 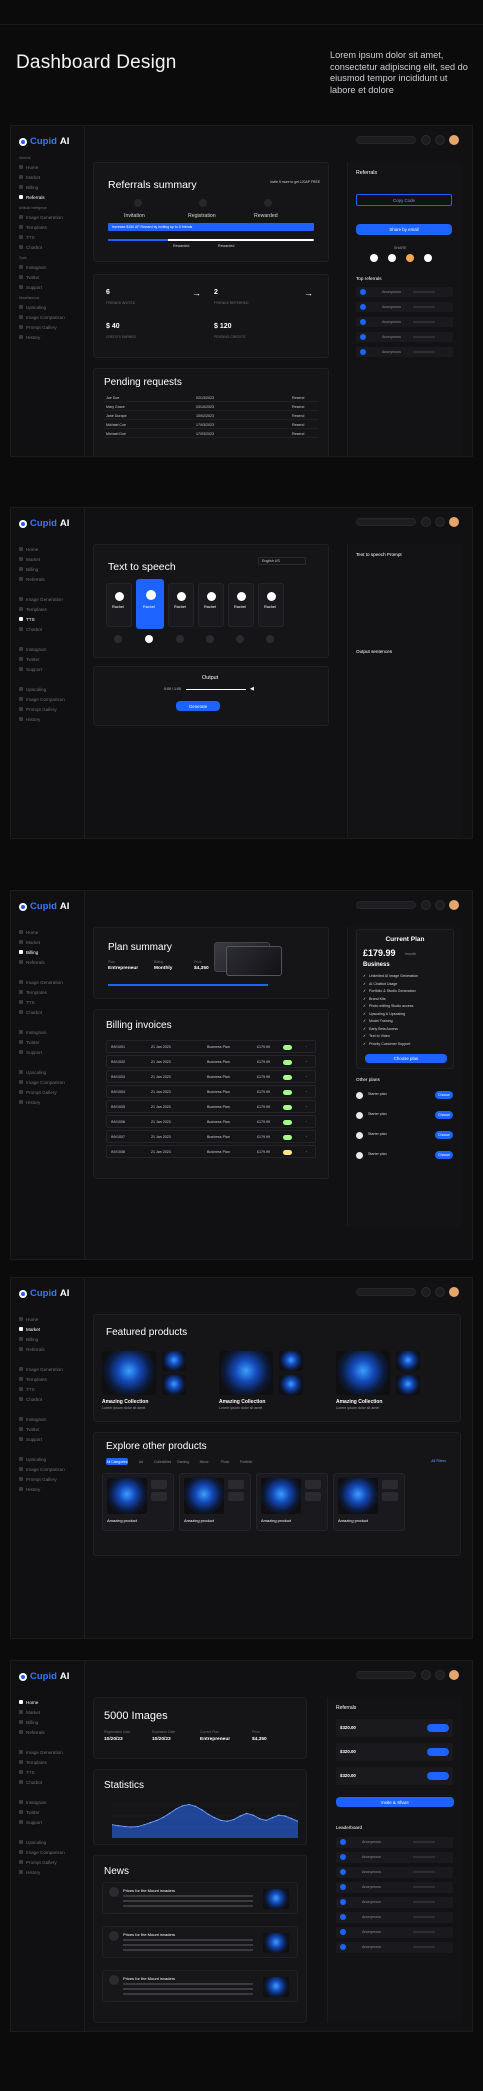 I want to click on sidebar-item-instagram: Instagram, so click(x=32, y=267).